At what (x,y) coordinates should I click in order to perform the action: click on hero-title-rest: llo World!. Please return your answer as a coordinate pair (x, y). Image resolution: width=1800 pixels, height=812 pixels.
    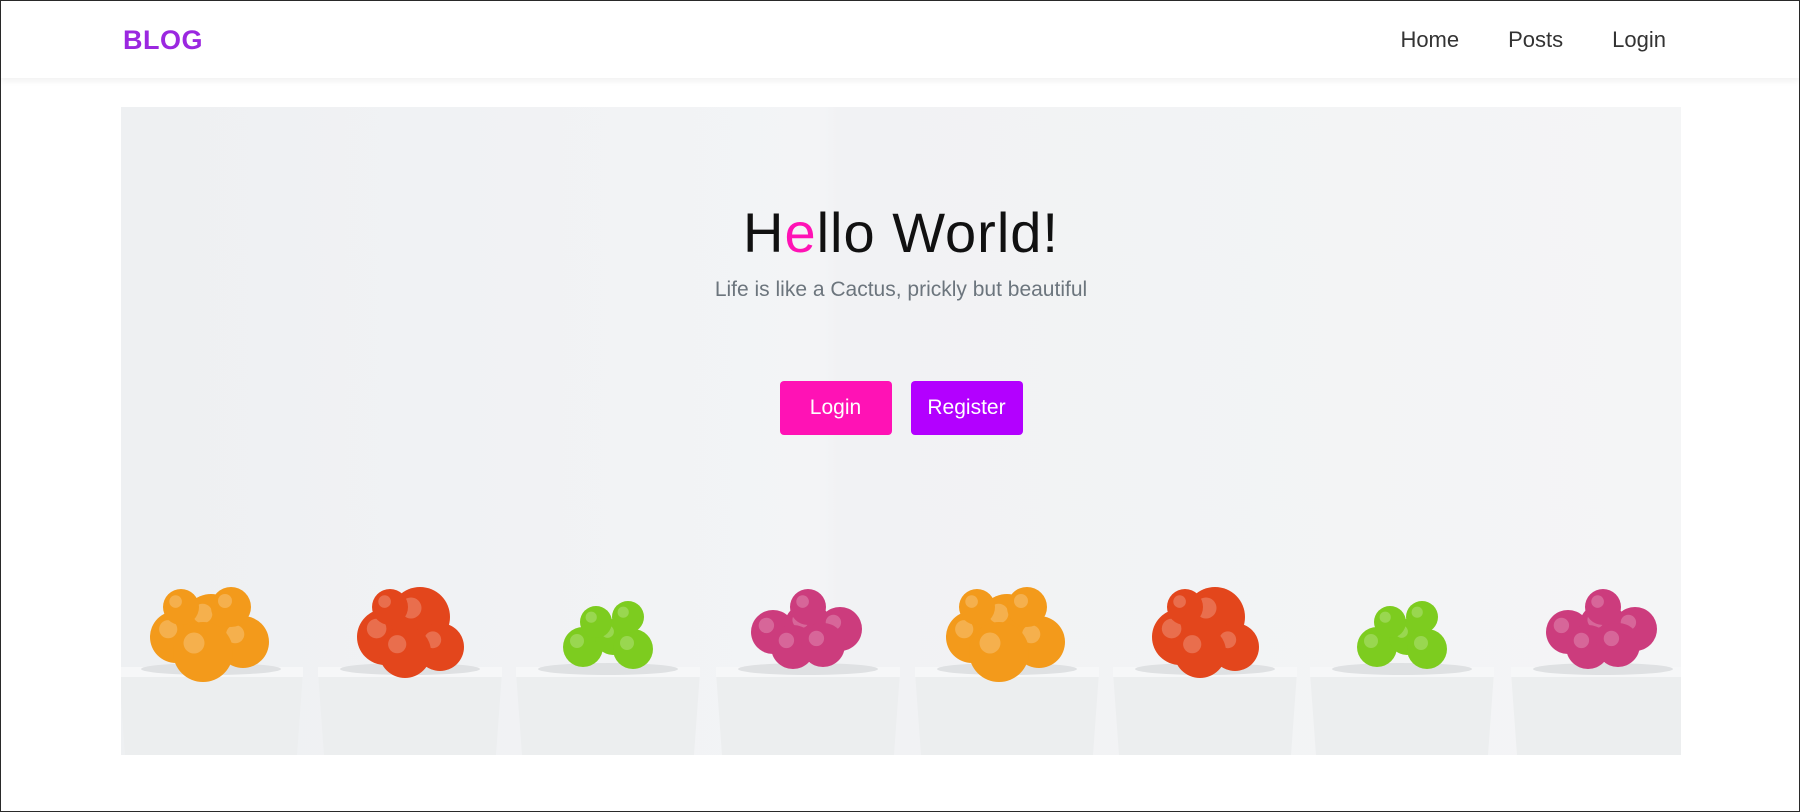
    Looking at the image, I should click on (937, 232).